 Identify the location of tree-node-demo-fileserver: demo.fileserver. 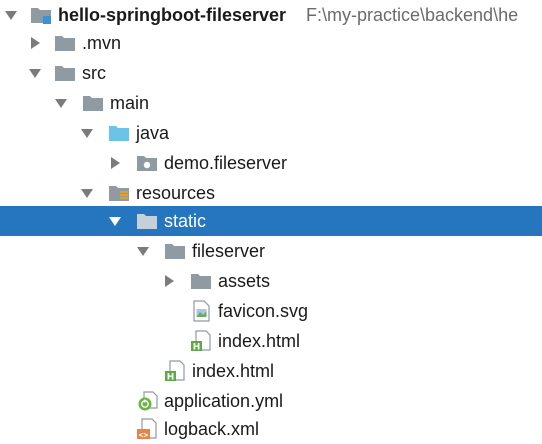
(271, 163).